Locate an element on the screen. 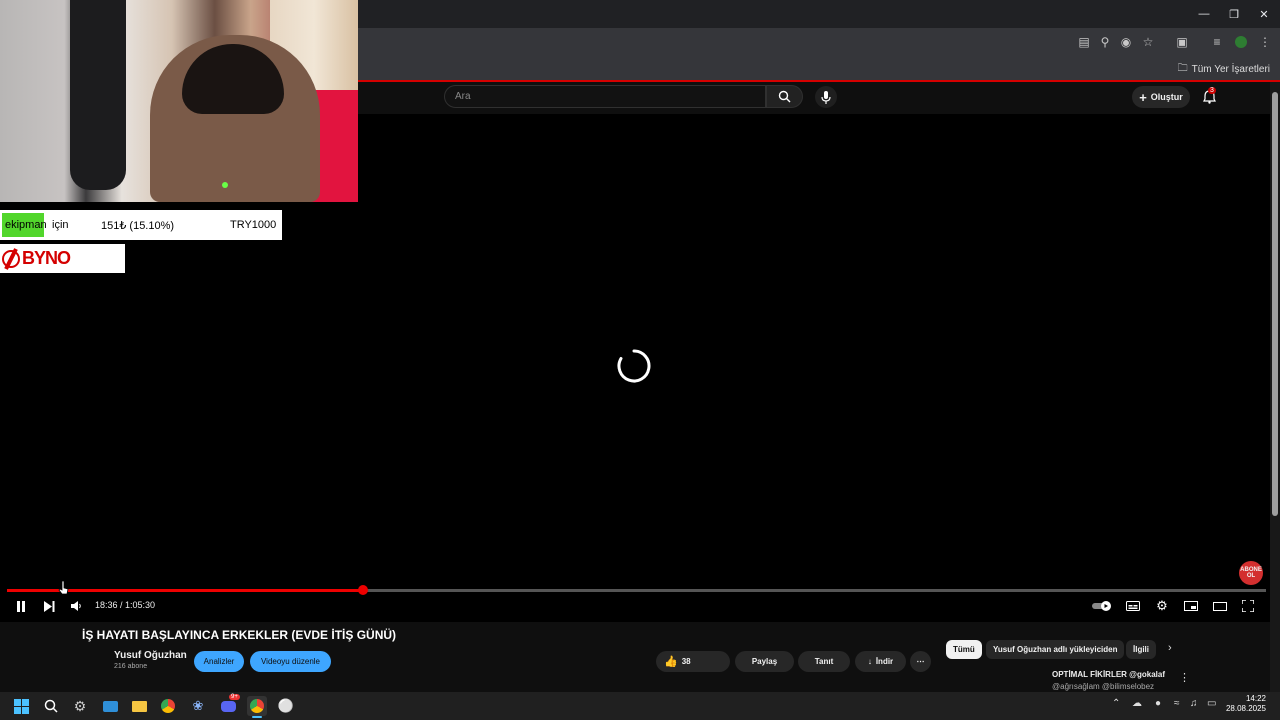  chips-next-icon: › is located at coordinates (1170, 648).